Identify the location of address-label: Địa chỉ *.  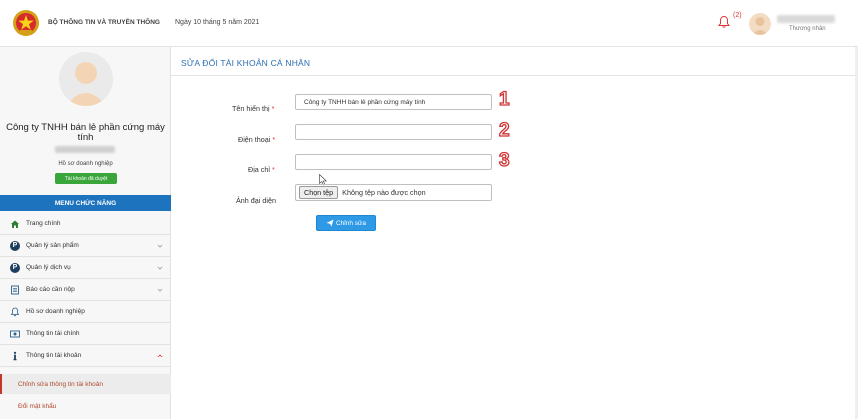
(261, 169).